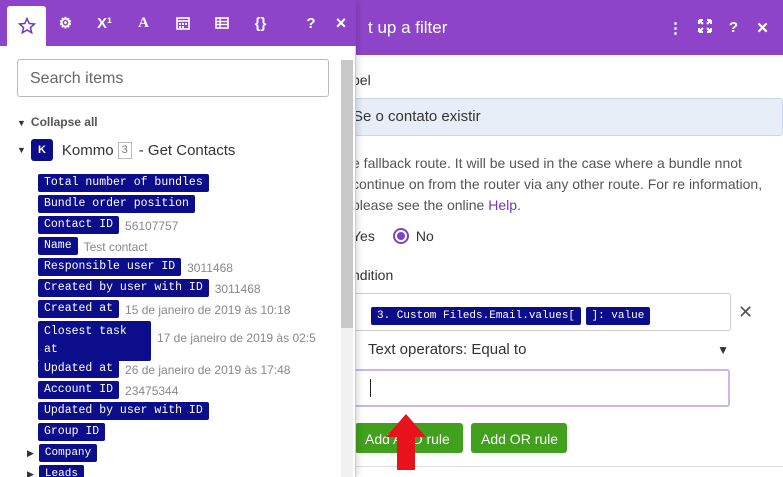 This screenshot has height=477, width=783. I want to click on mapping-item: Total number of bundles, so click(123, 183).